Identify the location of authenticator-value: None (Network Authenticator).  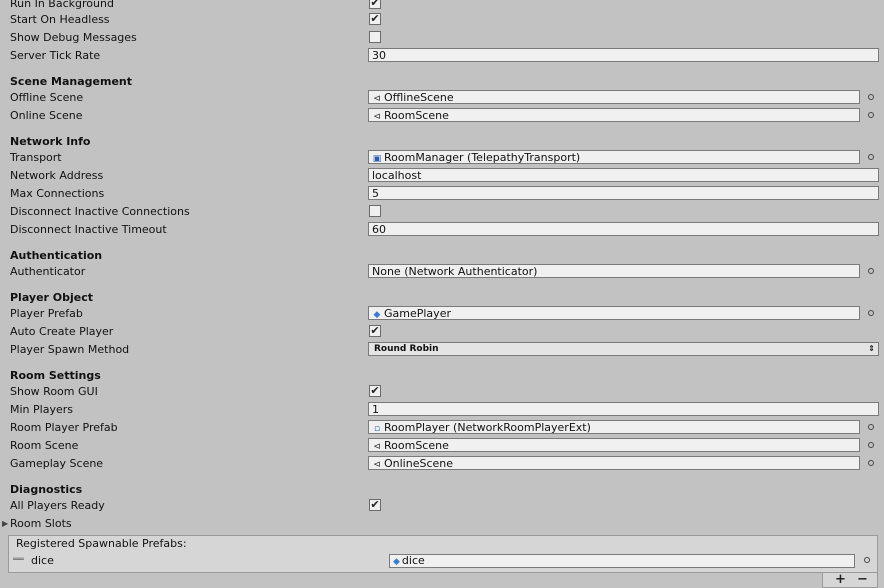
(455, 271).